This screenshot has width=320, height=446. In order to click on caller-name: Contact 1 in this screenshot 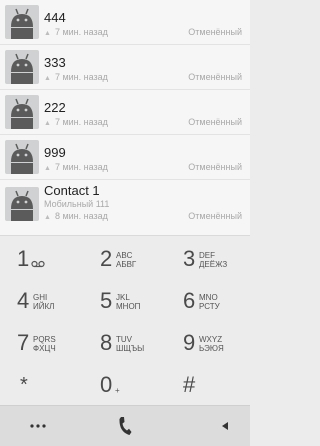, I will do `click(72, 190)`.